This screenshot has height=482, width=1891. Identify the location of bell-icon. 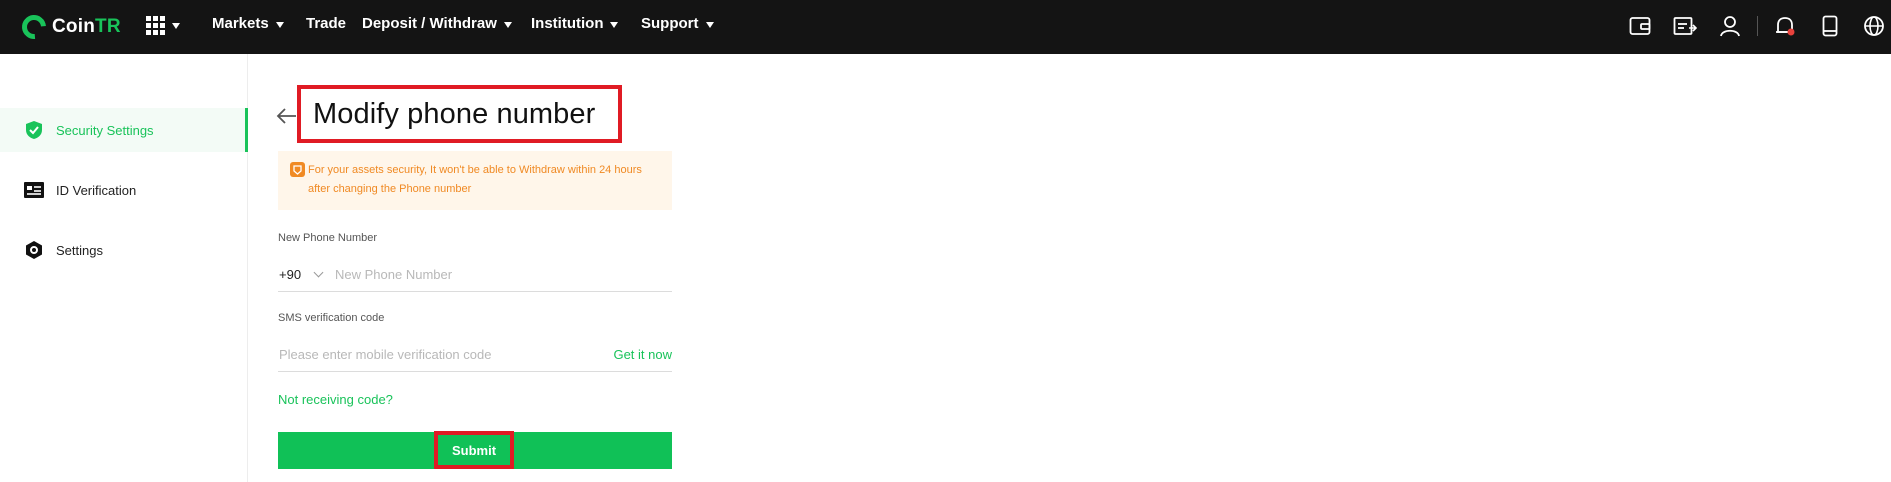
(1785, 26).